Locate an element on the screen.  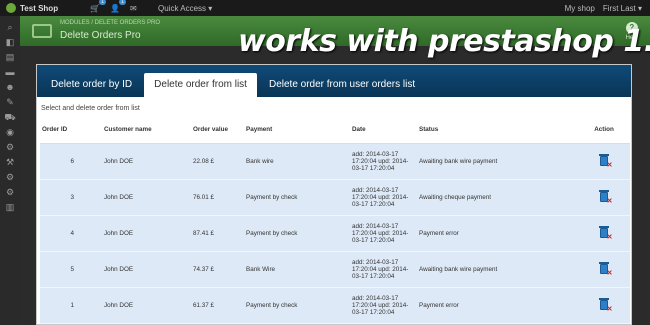
messages-notification-icon: ✉ is located at coordinates (133, 8).